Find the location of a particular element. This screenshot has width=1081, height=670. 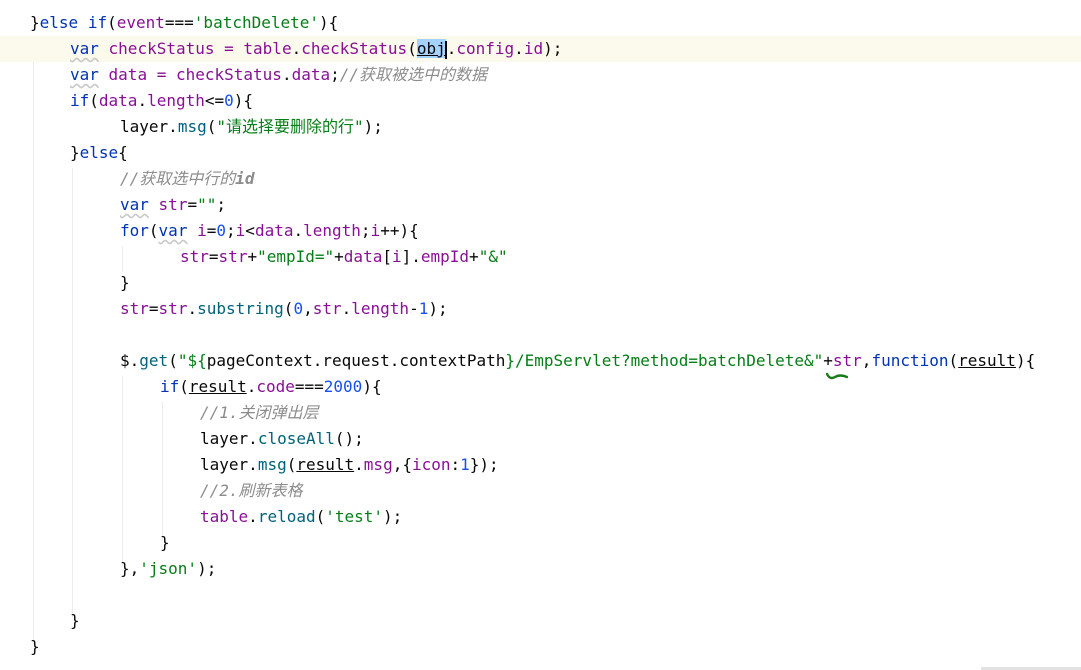

code-line: //1.关闭弹出层 is located at coordinates (540, 413).